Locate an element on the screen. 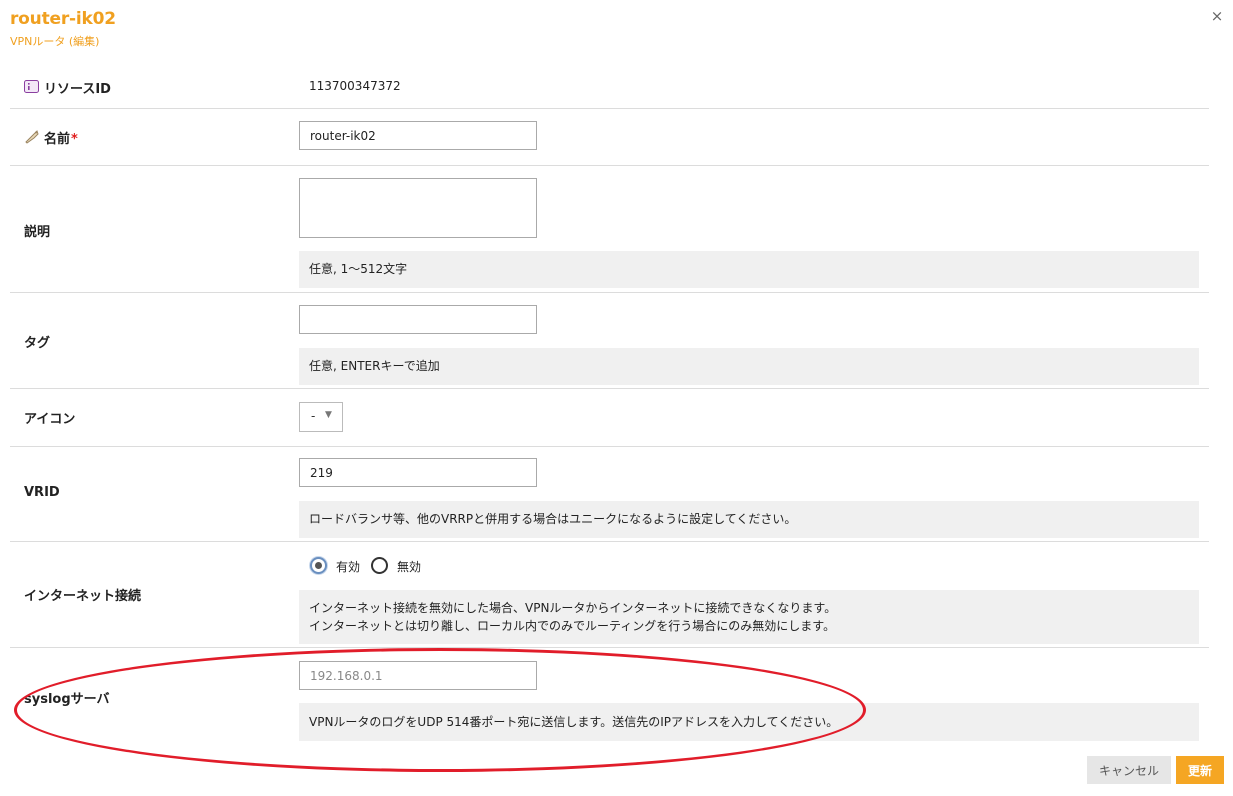 This screenshot has width=1233, height=796. description-textarea is located at coordinates (418, 208).